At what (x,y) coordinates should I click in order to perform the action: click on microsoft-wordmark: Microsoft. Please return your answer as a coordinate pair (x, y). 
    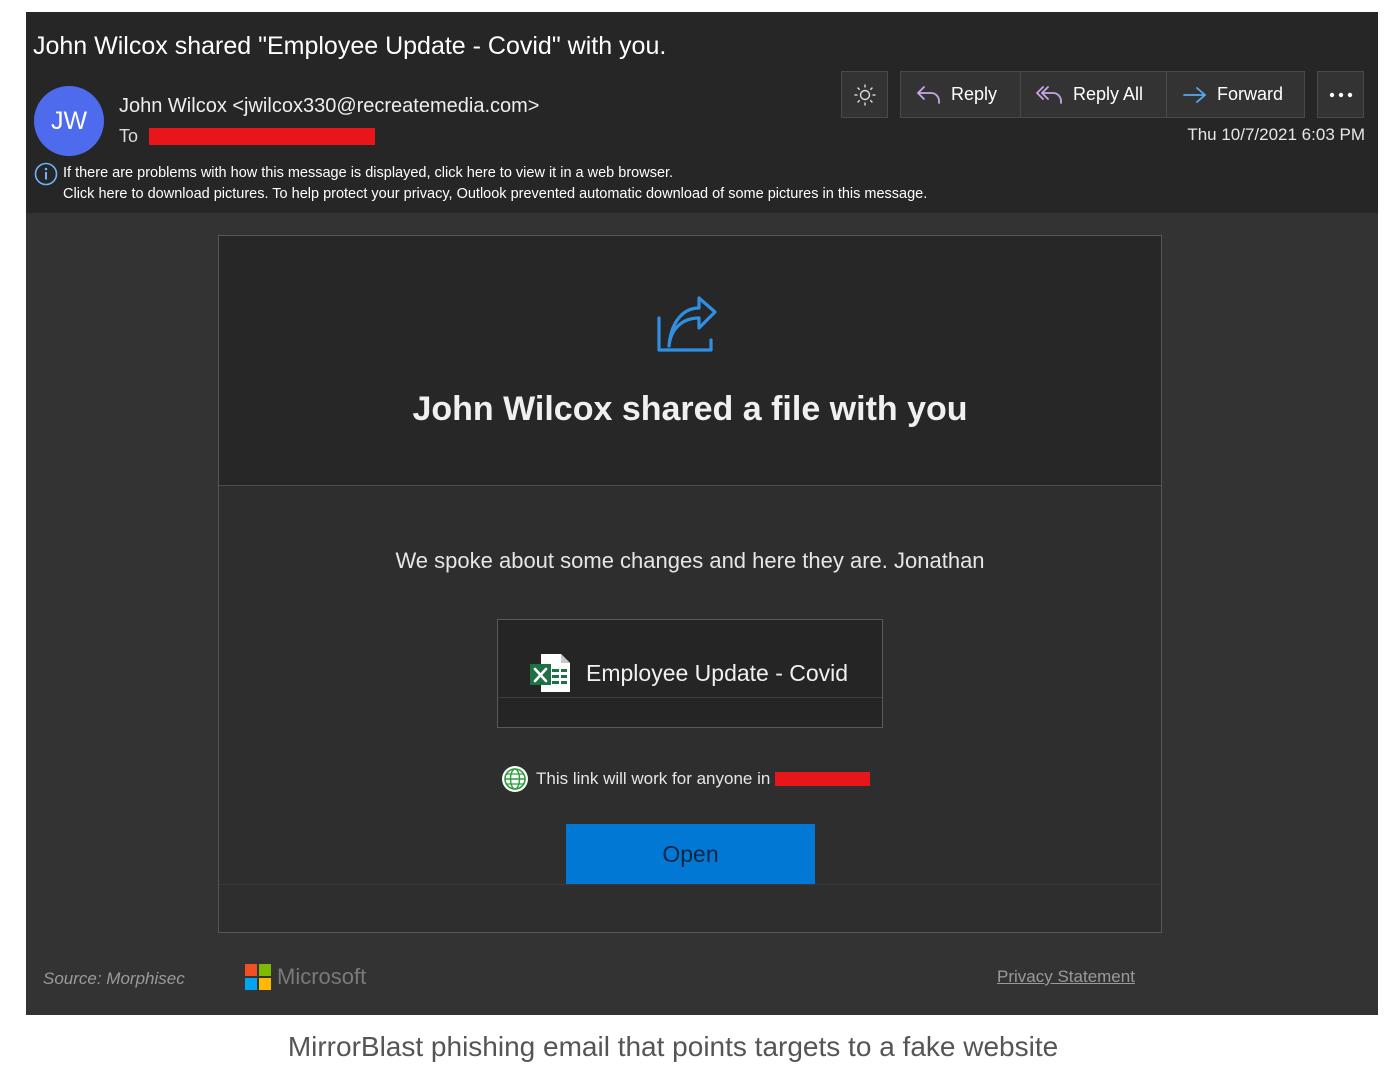
    Looking at the image, I should click on (322, 976).